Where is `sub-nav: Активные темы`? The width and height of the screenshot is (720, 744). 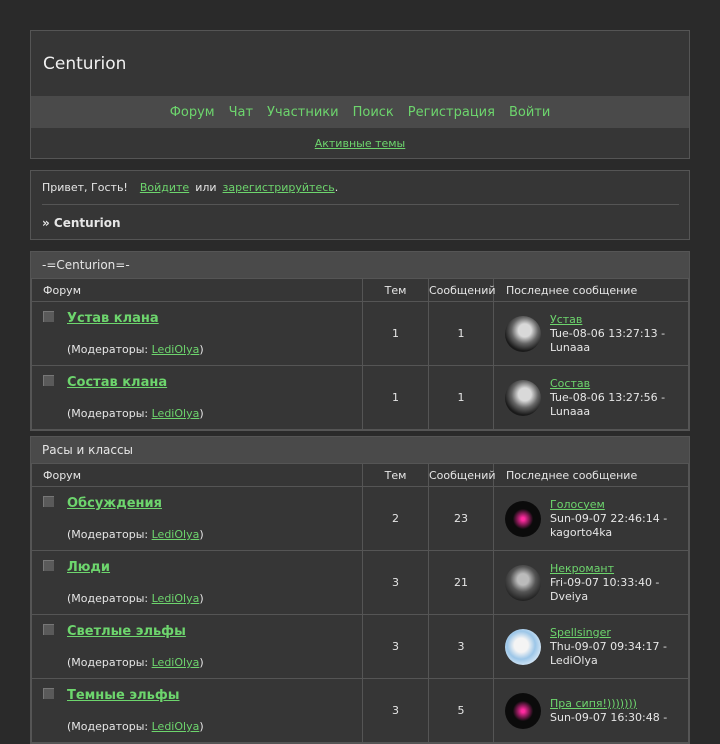
sub-nav: Активные темы is located at coordinates (360, 143).